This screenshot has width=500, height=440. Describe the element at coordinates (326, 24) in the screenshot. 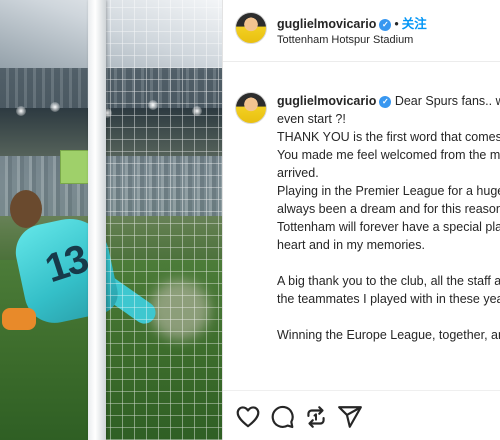

I see `username-link: guglielmovicario` at that location.